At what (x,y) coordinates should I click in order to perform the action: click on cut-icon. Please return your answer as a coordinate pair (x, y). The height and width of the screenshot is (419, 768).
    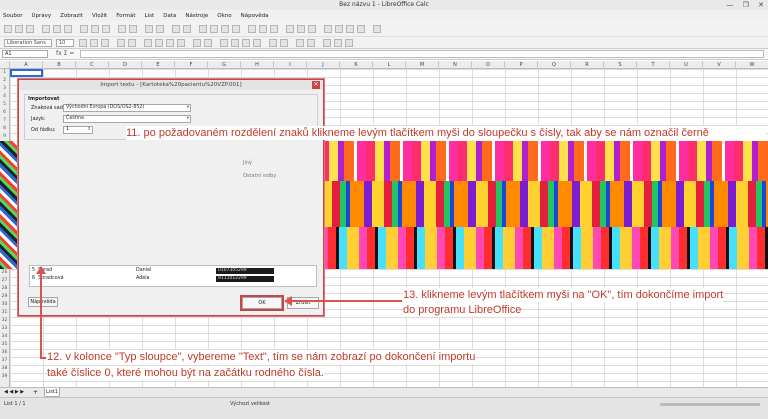
    Looking at the image, I should click on (84, 29).